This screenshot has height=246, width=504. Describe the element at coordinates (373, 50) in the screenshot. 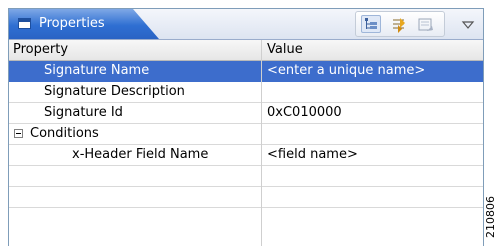

I see `column-header-value: Value` at that location.